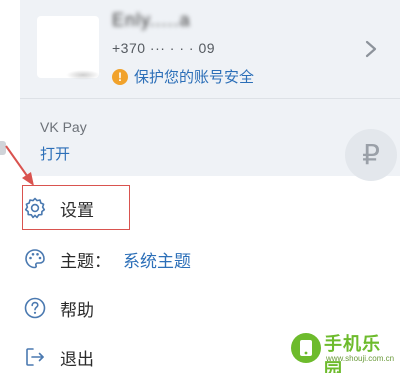 The image size is (400, 373). Describe the element at coordinates (120, 76) in the screenshot. I see `warning-icon: !` at that location.